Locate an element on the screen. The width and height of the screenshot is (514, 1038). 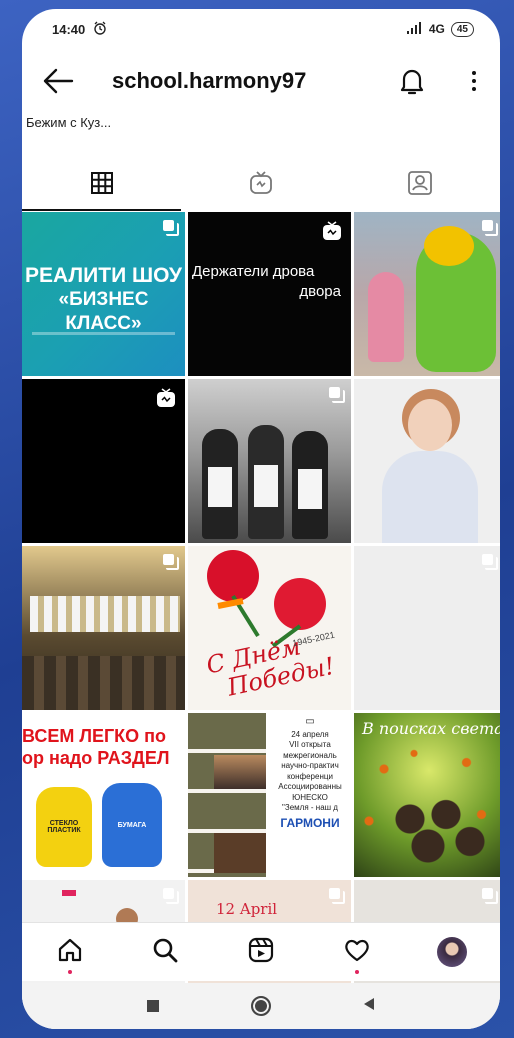
post-title: ВСЕМ ЛЕГКО по is located at coordinates (94, 736).